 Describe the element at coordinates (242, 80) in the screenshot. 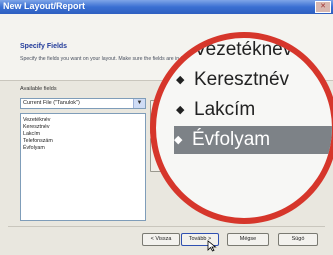

I see `zoom-item-label: Keresztnév` at that location.